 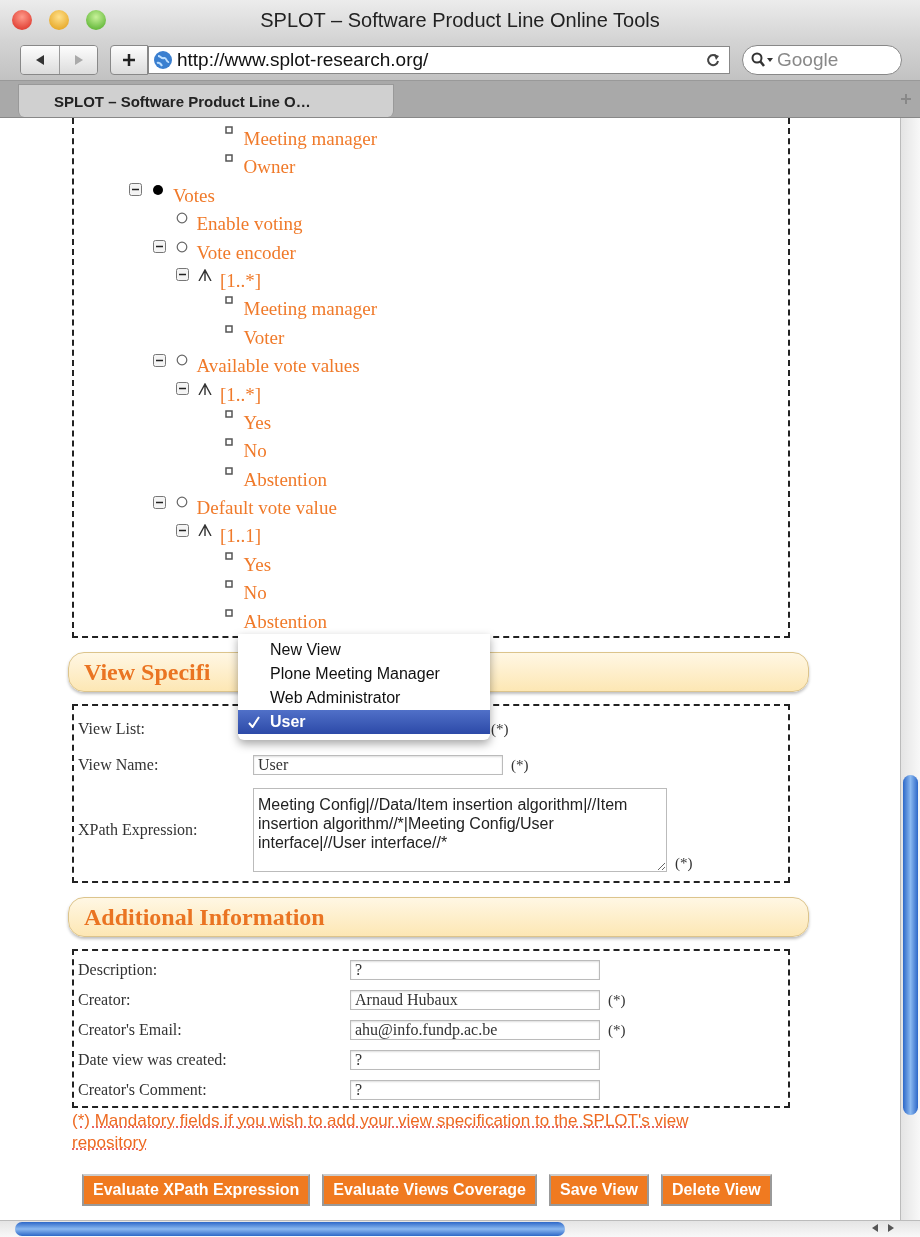 I want to click on feature-label: Default vote value, so click(x=266, y=508).